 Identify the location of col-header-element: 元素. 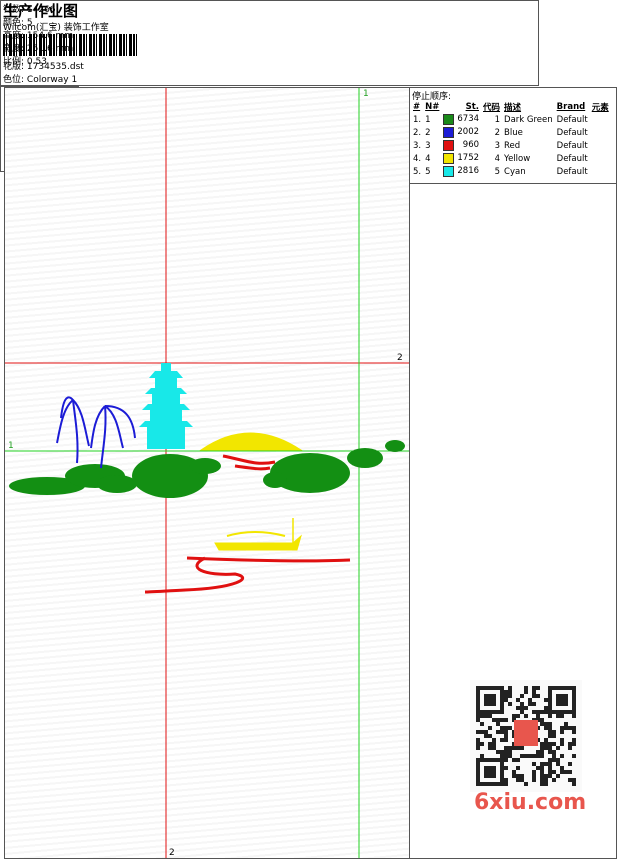
(600, 107).